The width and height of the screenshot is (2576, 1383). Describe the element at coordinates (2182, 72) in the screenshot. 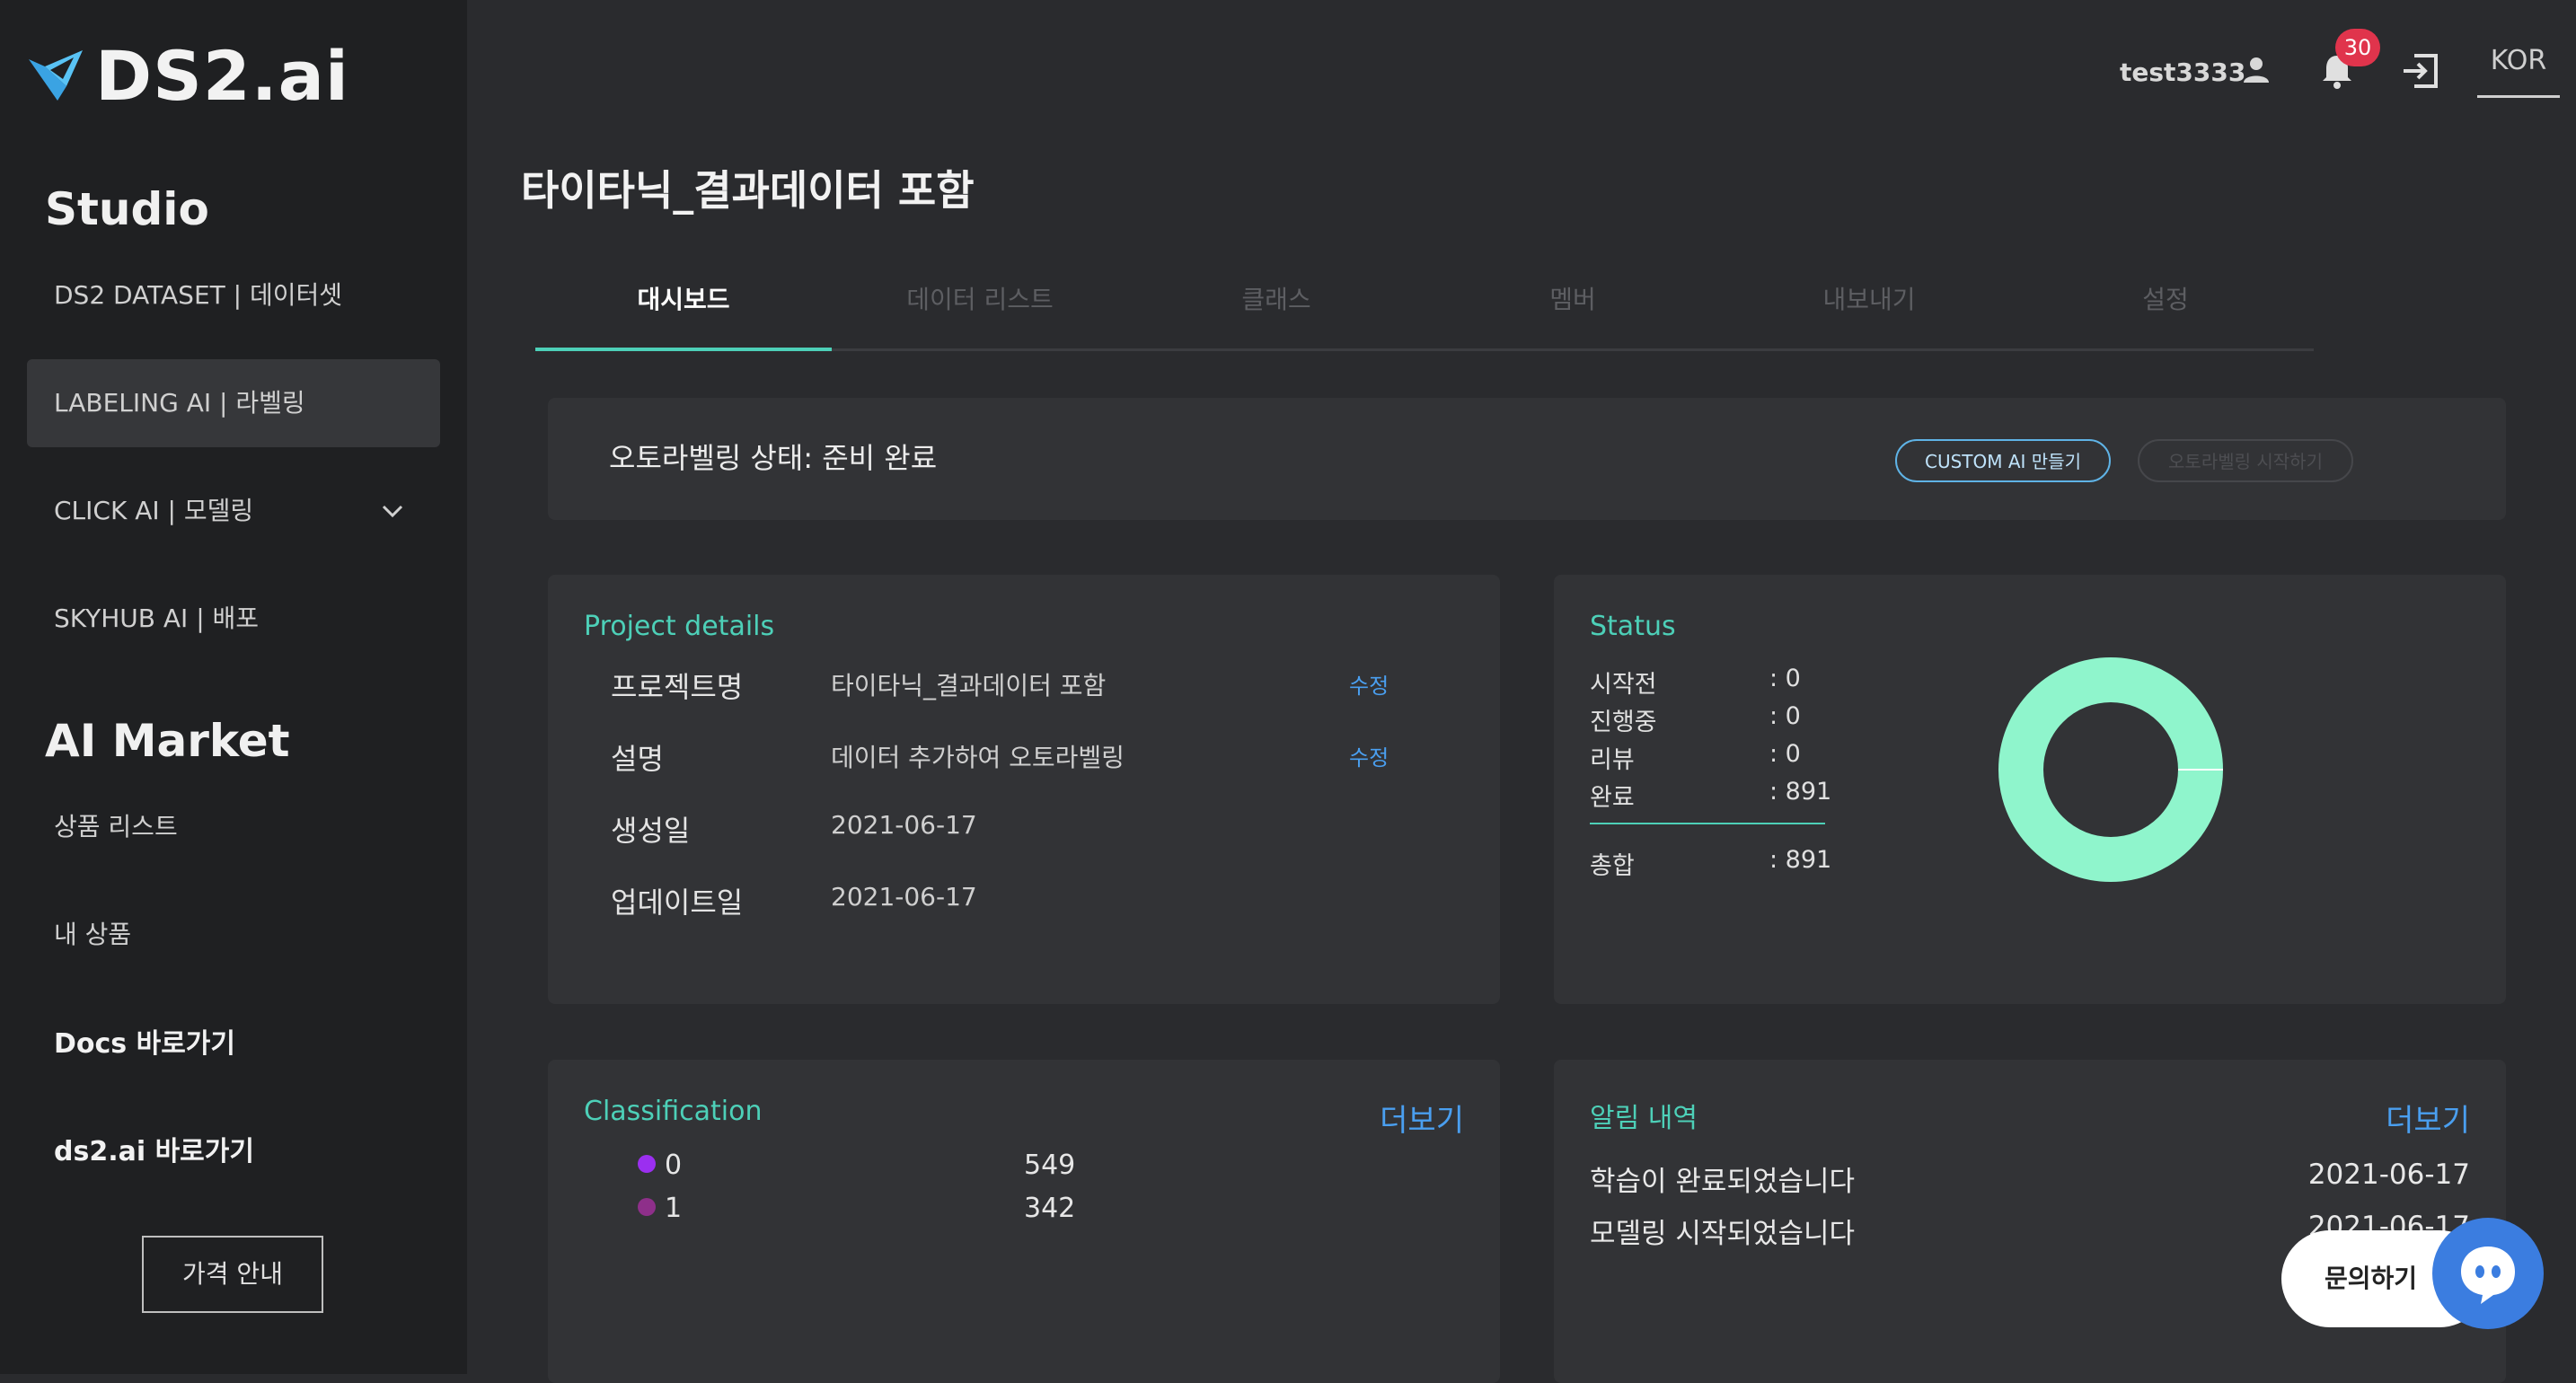

I see `username: test3333` at that location.